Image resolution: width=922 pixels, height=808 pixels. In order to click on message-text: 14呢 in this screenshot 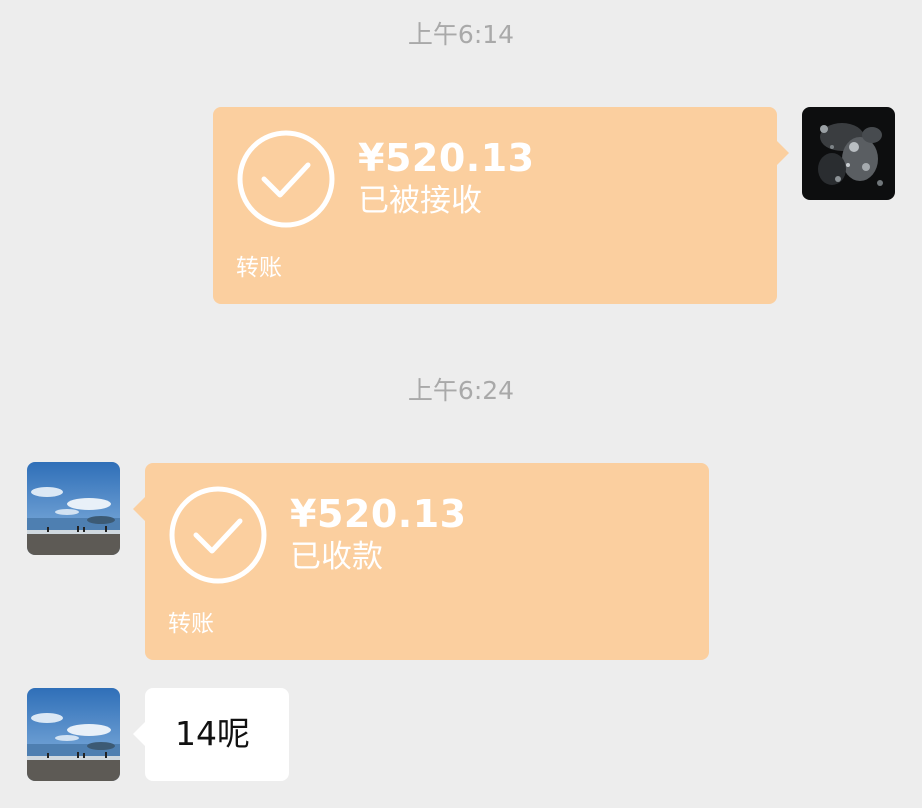, I will do `click(212, 733)`.